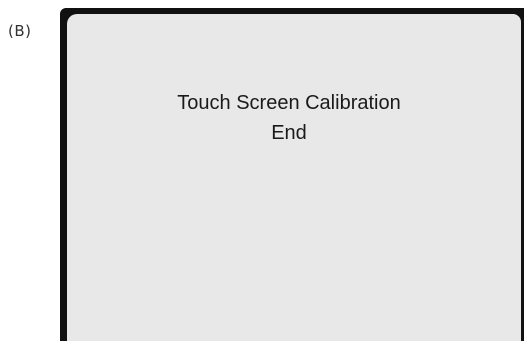 The width and height of the screenshot is (524, 341). I want to click on calibration-title: Touch Screen Calibration, so click(289, 103).